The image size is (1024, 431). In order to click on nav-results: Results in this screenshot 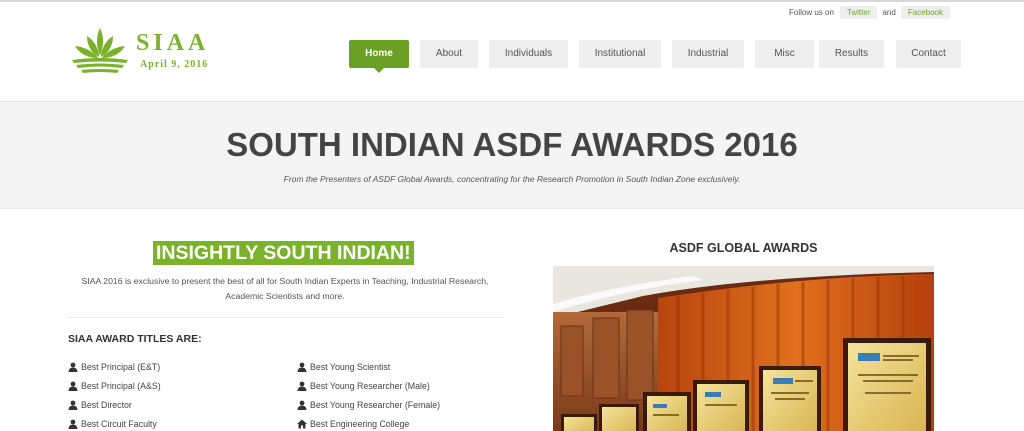, I will do `click(851, 54)`.